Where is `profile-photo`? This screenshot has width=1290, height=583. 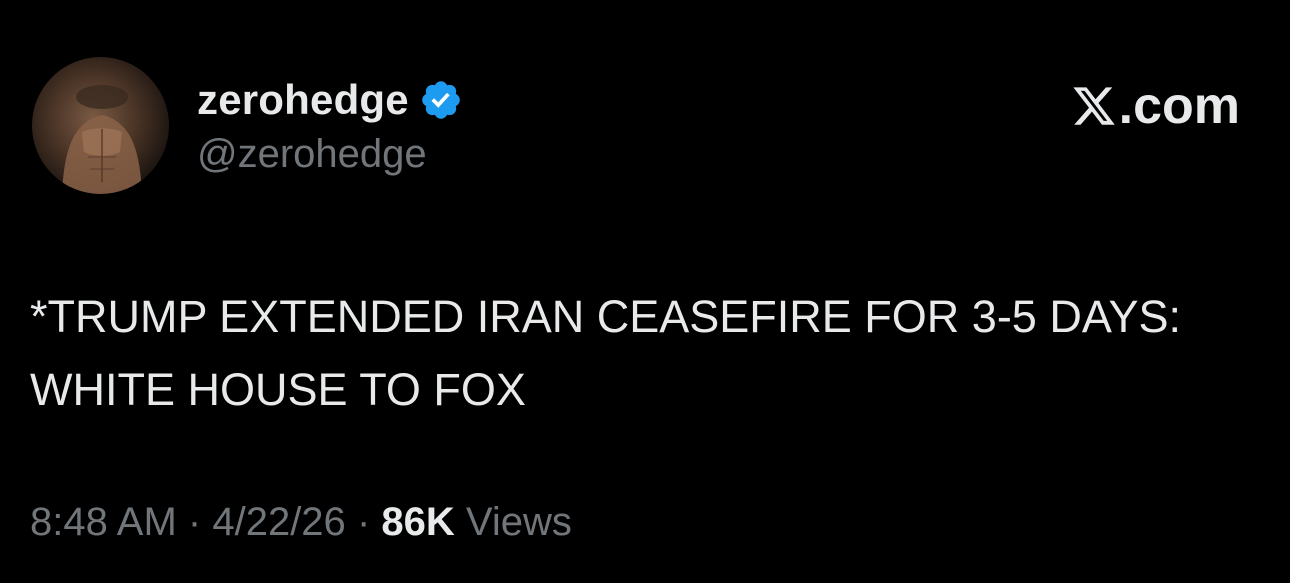 profile-photo is located at coordinates (102, 139).